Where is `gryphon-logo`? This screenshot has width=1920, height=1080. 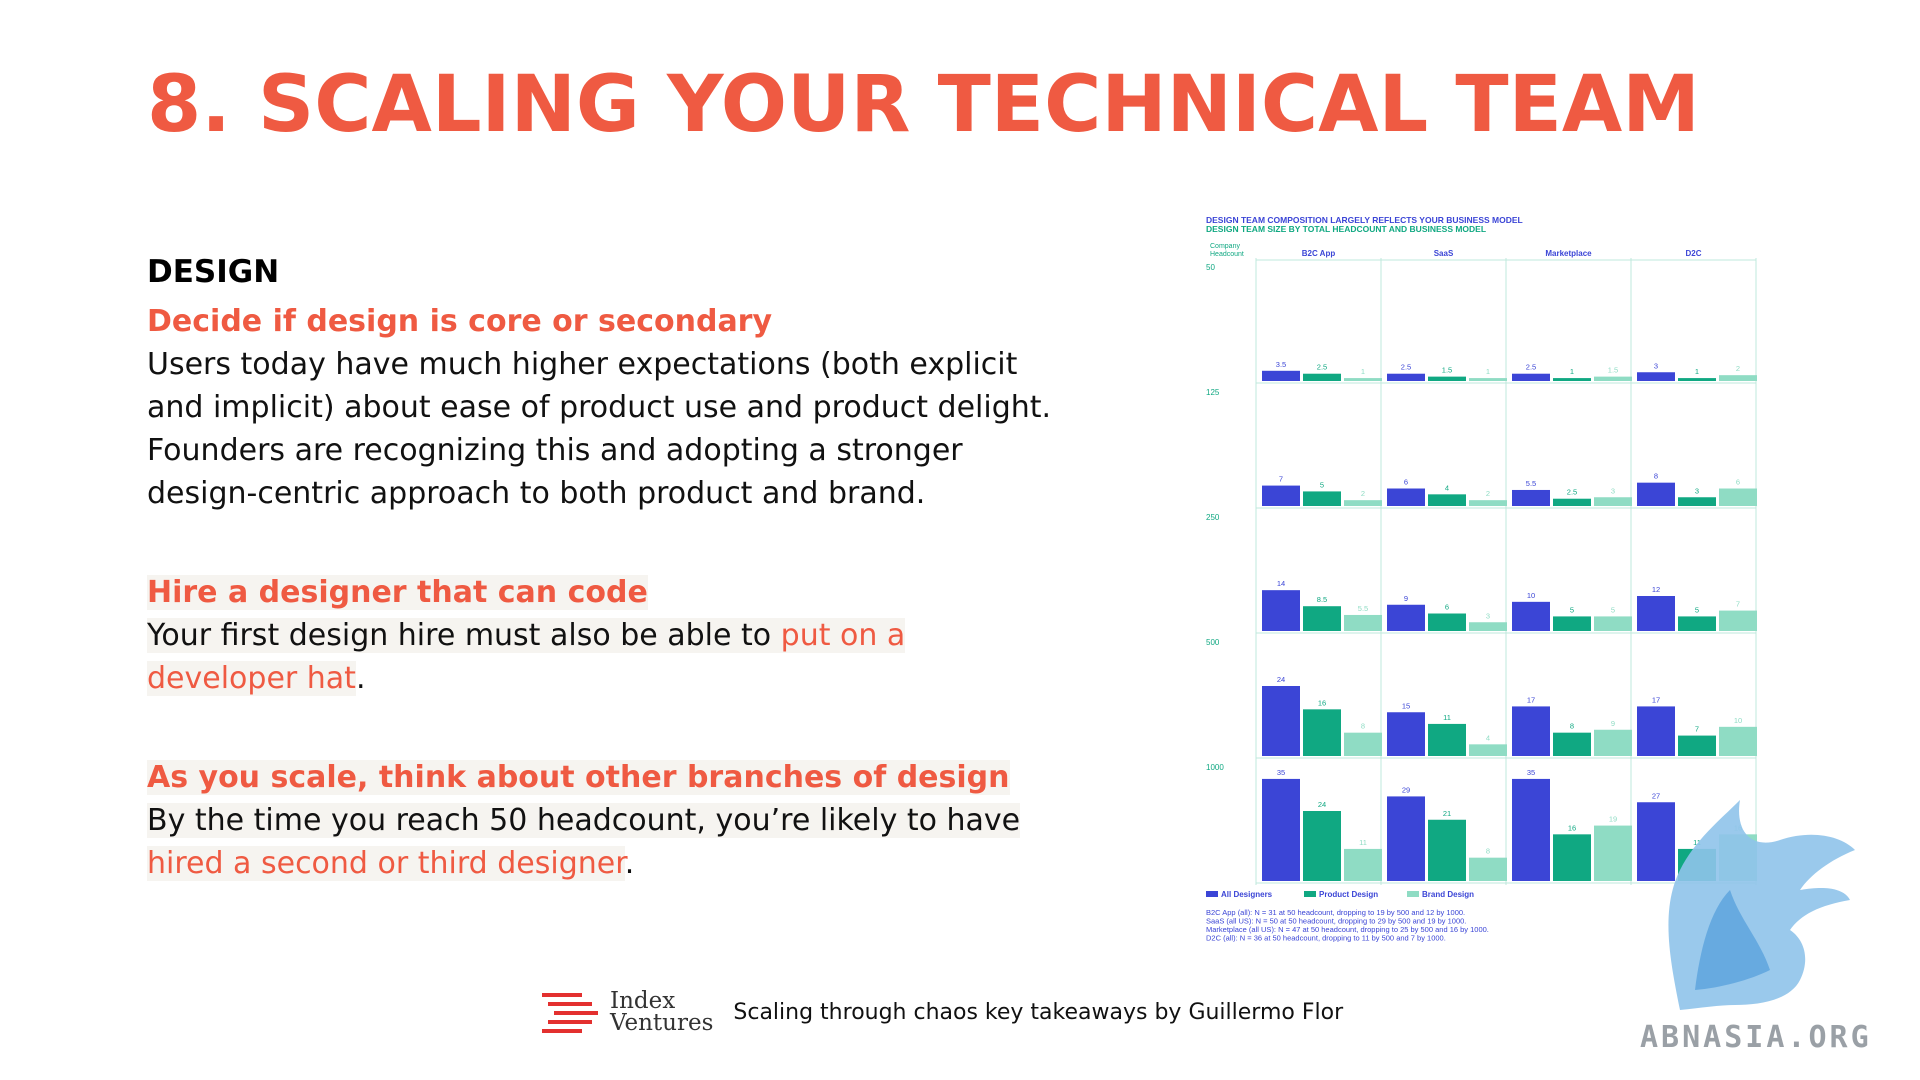
gryphon-logo is located at coordinates (1761, 905).